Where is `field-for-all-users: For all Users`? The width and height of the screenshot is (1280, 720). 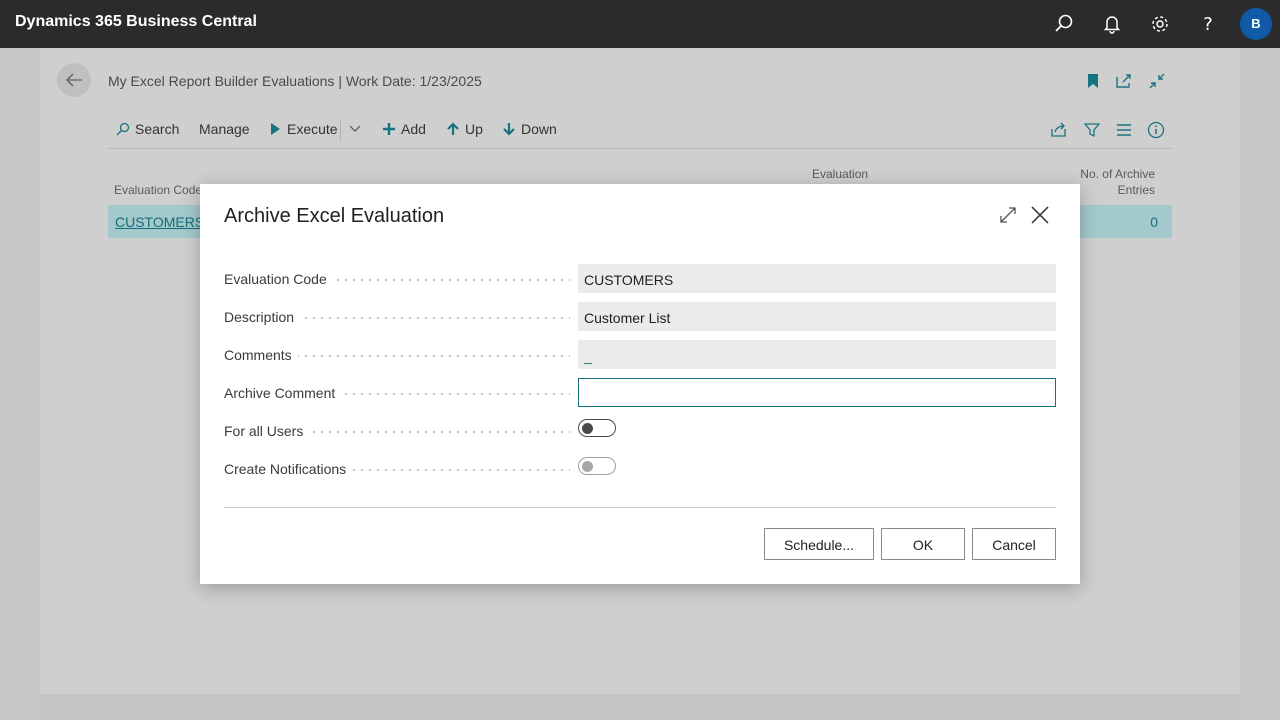 field-for-all-users: For all Users is located at coordinates (640, 431).